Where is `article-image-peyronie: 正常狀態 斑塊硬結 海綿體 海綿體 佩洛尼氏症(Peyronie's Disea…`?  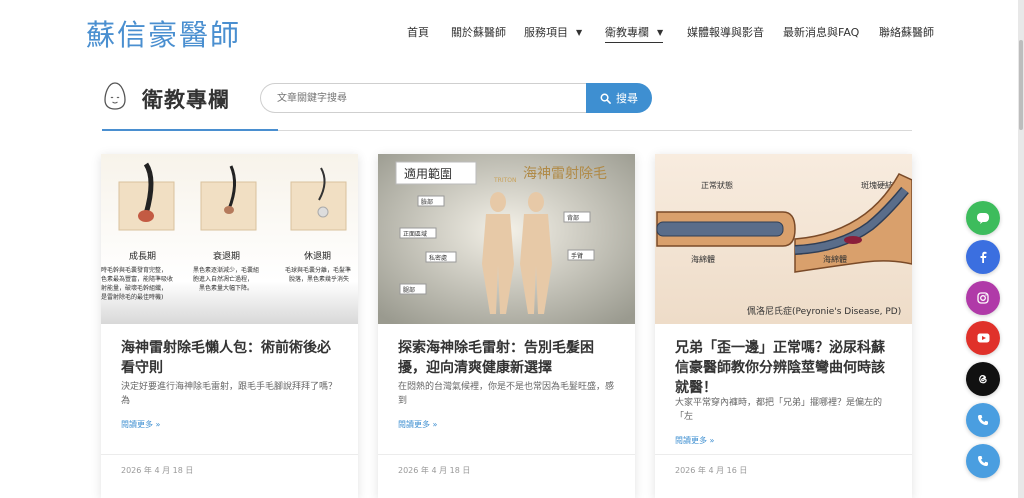
article-image-peyronie: 正常狀態 斑塊硬結 海綿體 海綿體 佩洛尼氏症(Peyronie's Disea… is located at coordinates (783, 239).